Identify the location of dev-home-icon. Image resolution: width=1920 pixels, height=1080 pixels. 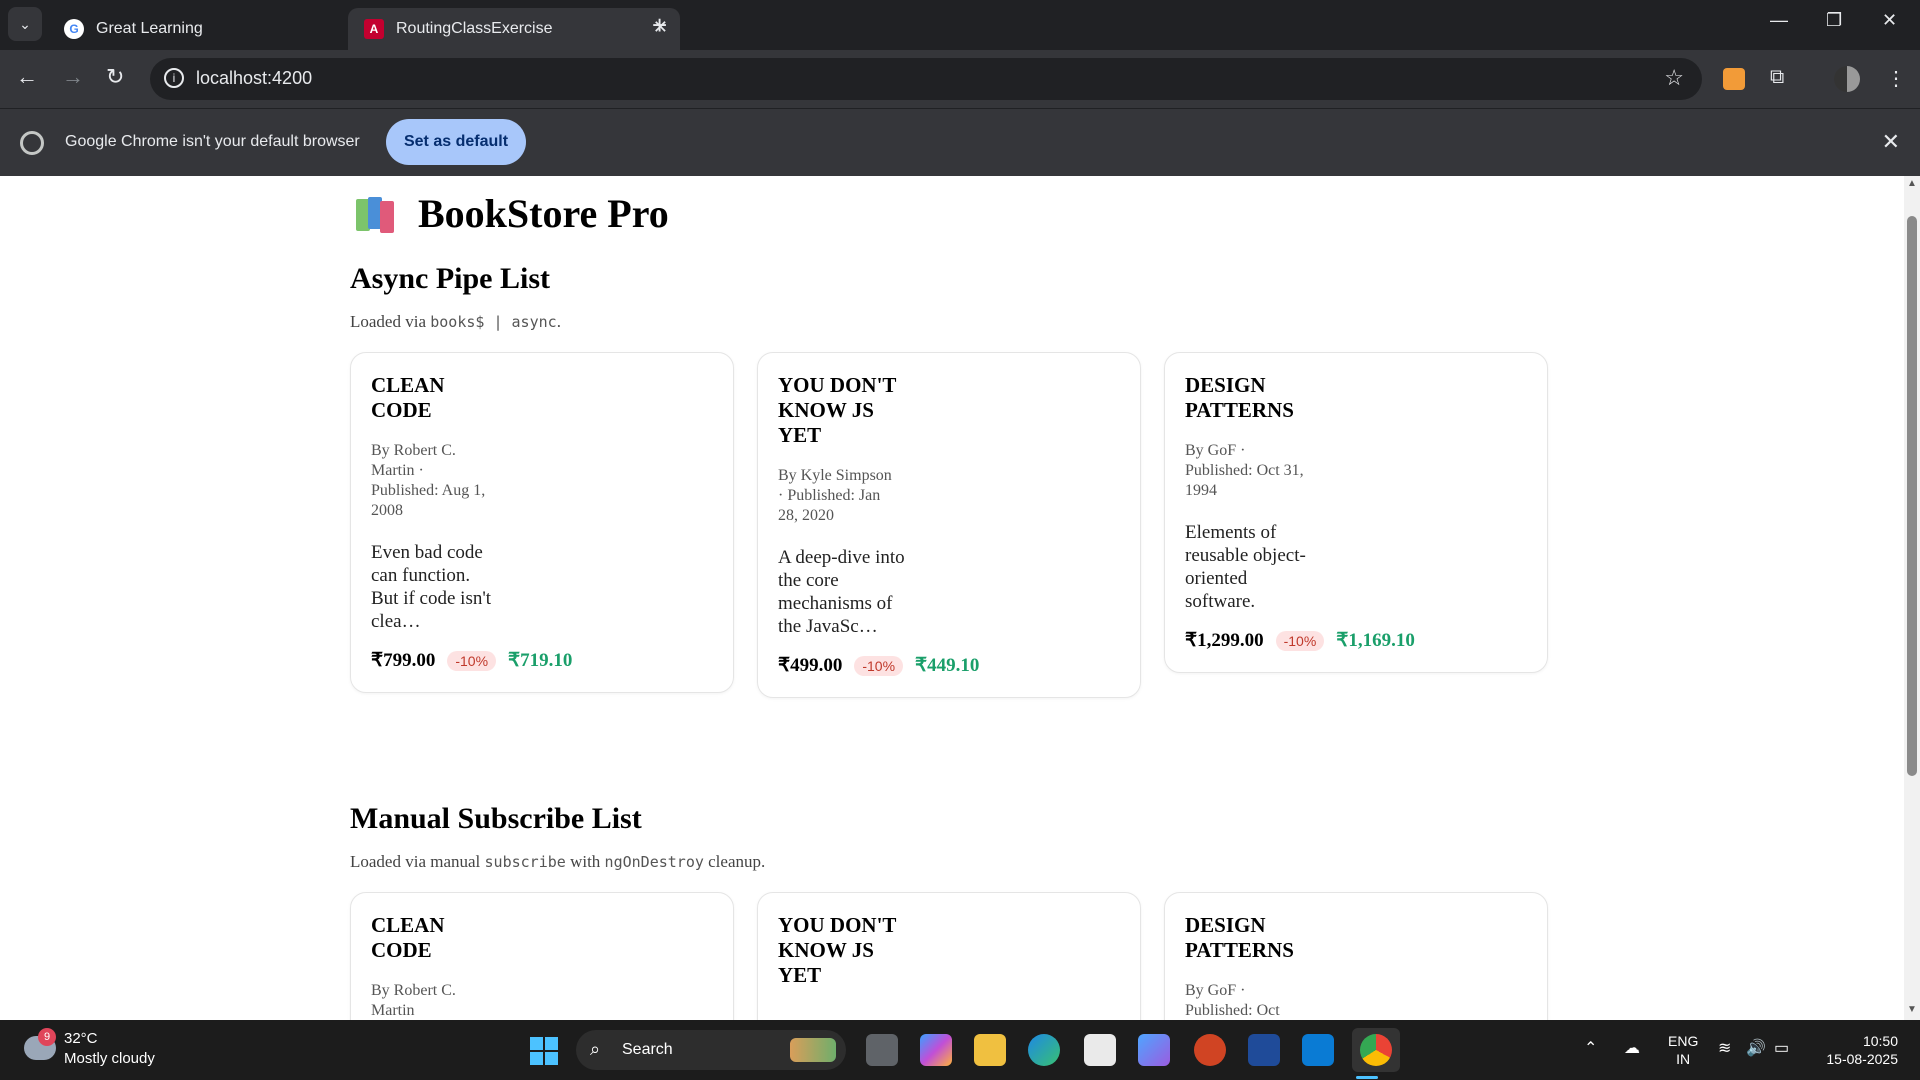
(1264, 1050).